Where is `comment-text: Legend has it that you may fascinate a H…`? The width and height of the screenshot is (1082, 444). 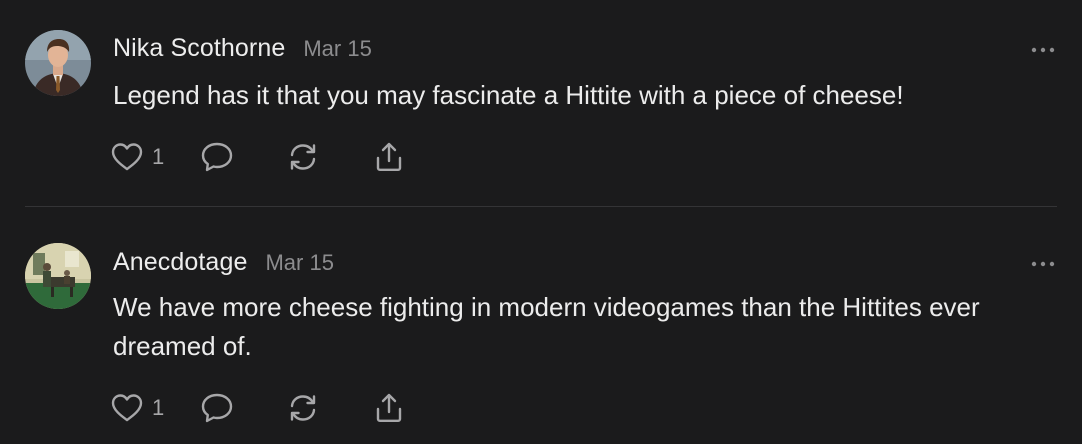 comment-text: Legend has it that you may fascinate a H… is located at coordinates (508, 95).